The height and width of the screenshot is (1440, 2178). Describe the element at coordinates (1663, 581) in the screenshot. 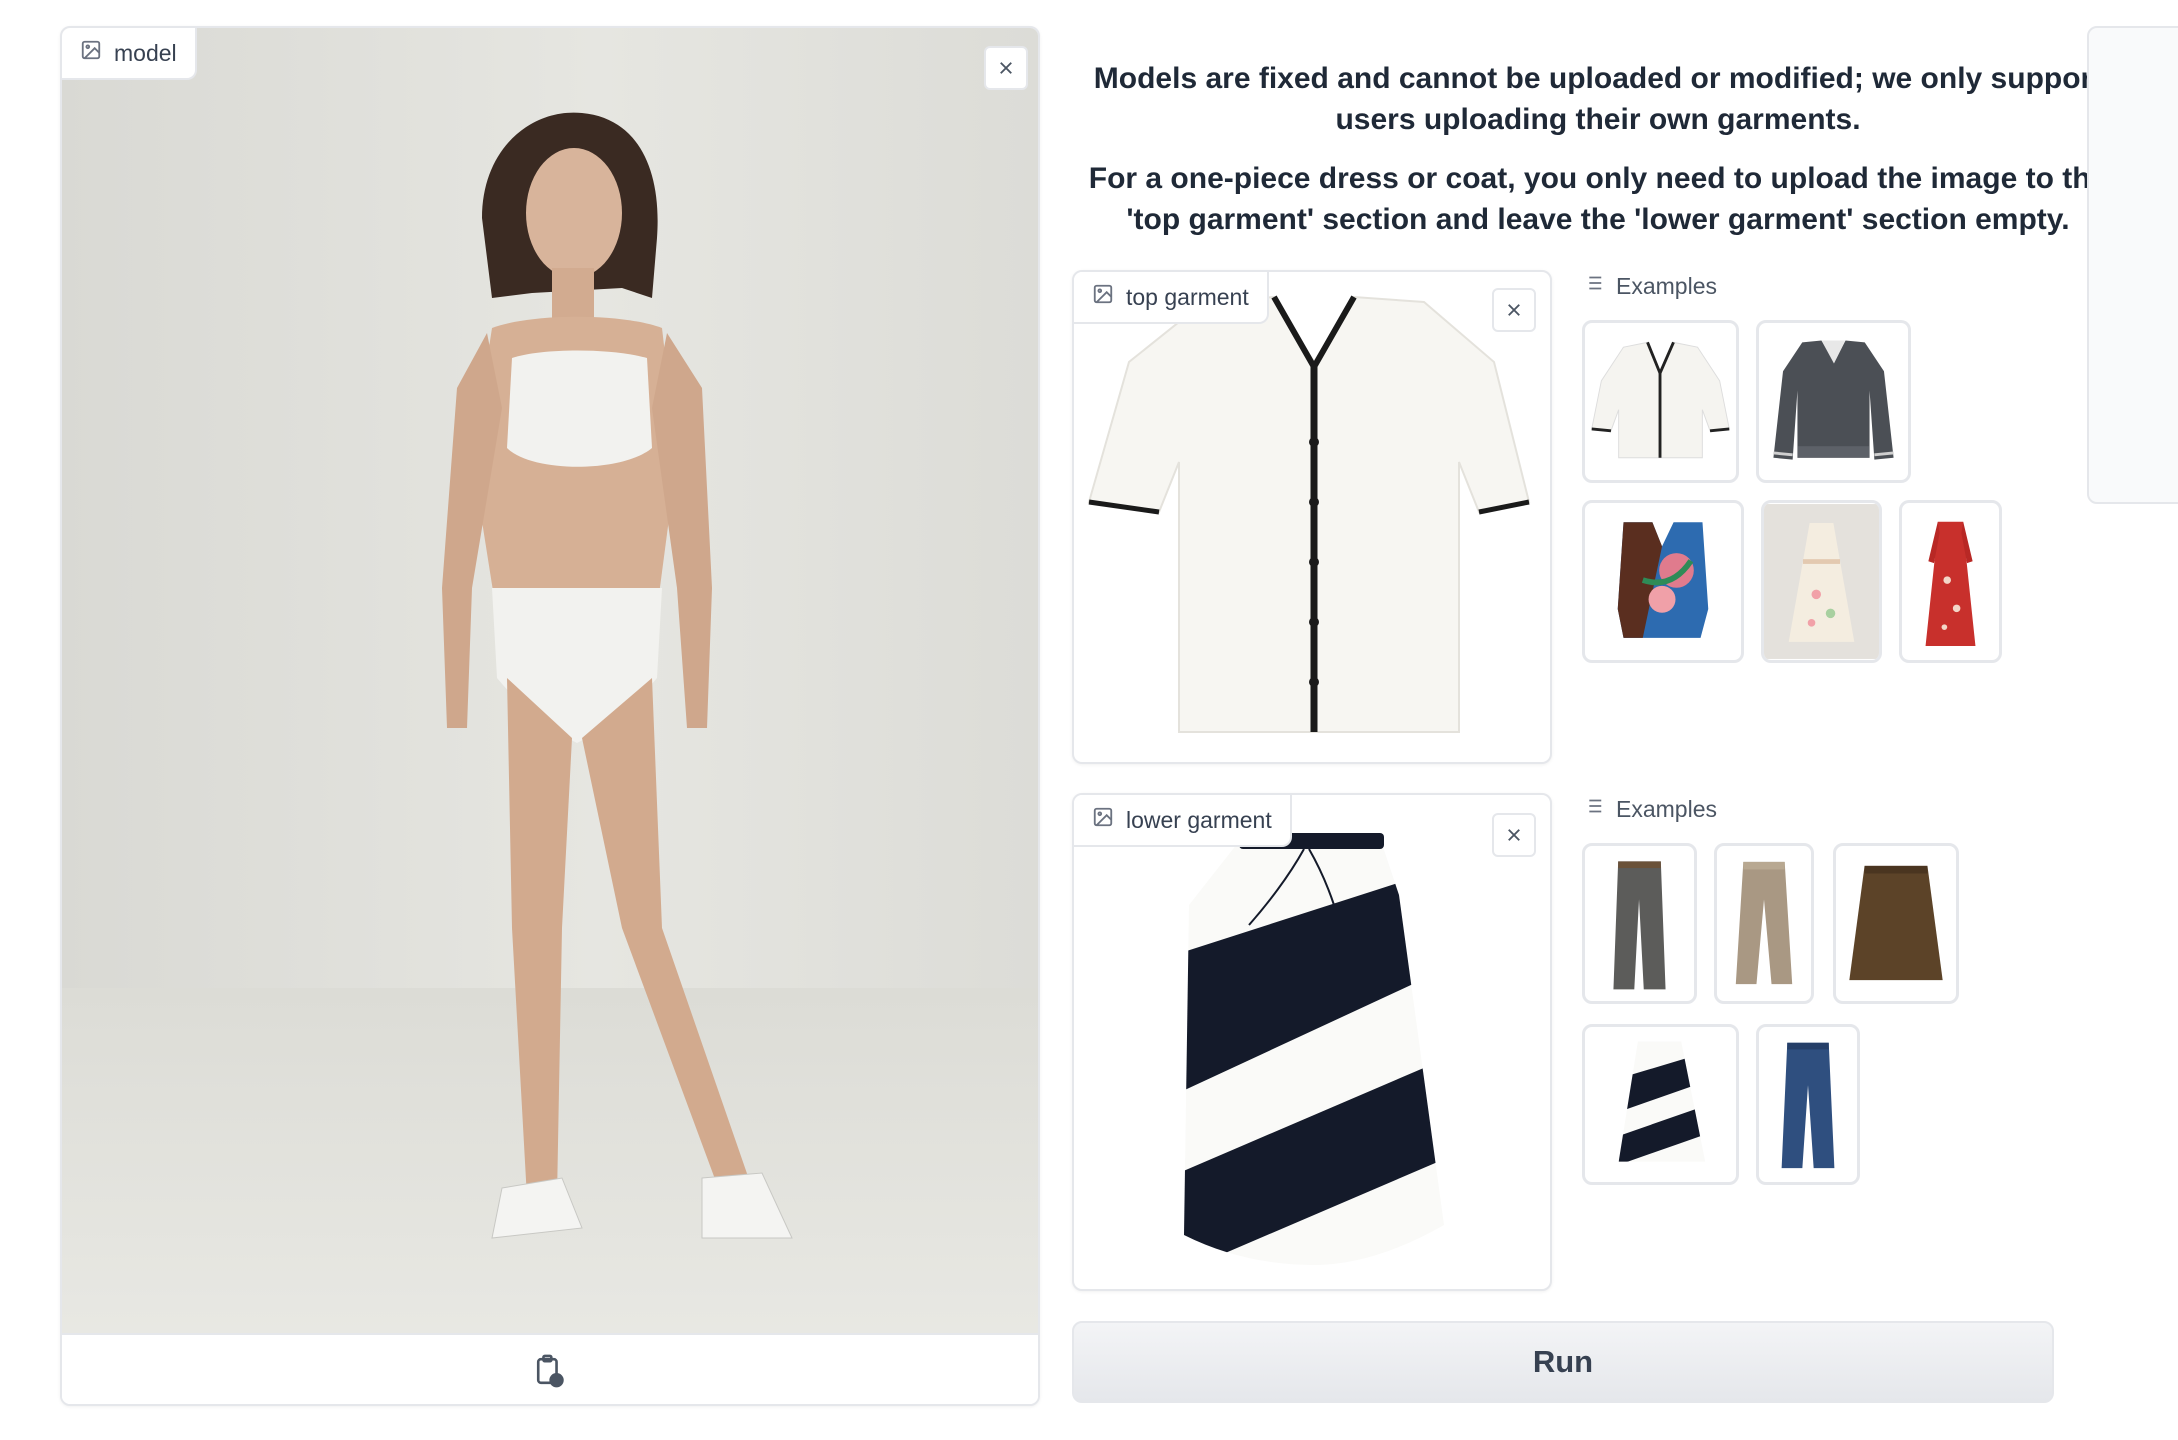

I see `top-example-patterned-vest` at that location.